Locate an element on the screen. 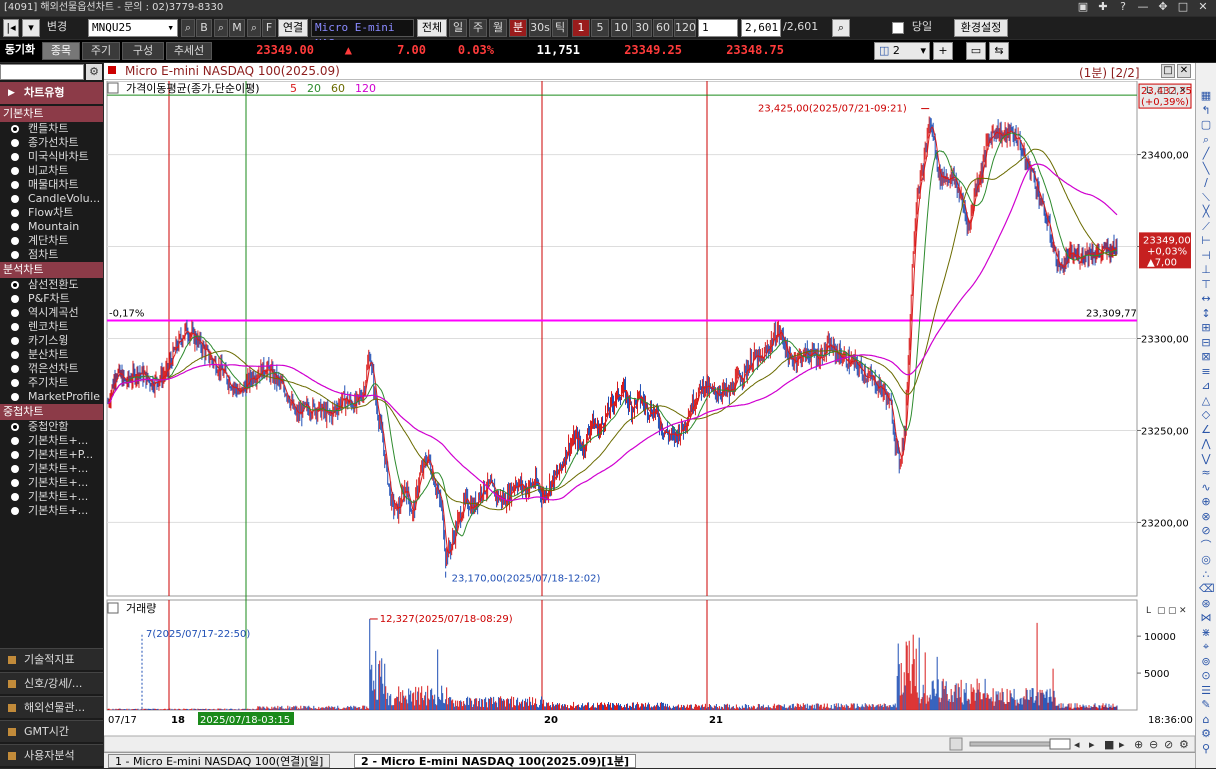  drawing-tool-icon: ⊥ is located at coordinates (1206, 270).